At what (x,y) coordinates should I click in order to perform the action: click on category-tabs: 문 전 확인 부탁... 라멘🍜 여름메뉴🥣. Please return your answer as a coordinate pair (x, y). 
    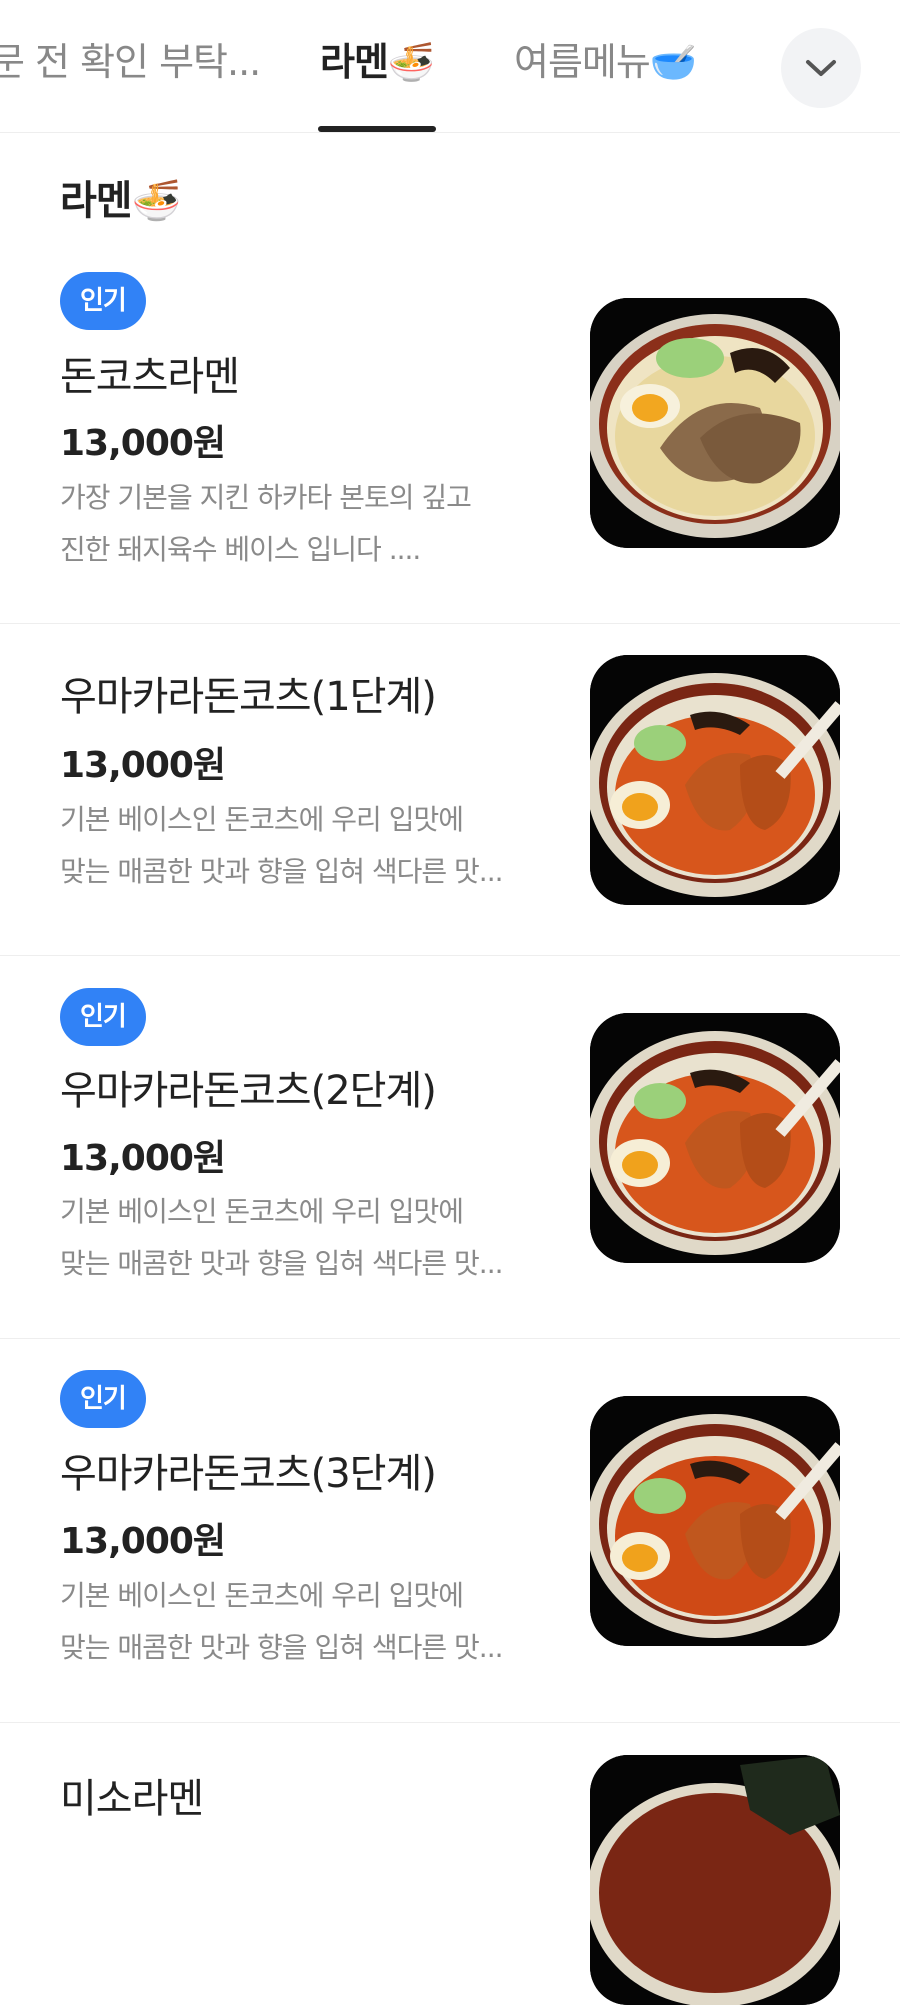
    Looking at the image, I should click on (450, 66).